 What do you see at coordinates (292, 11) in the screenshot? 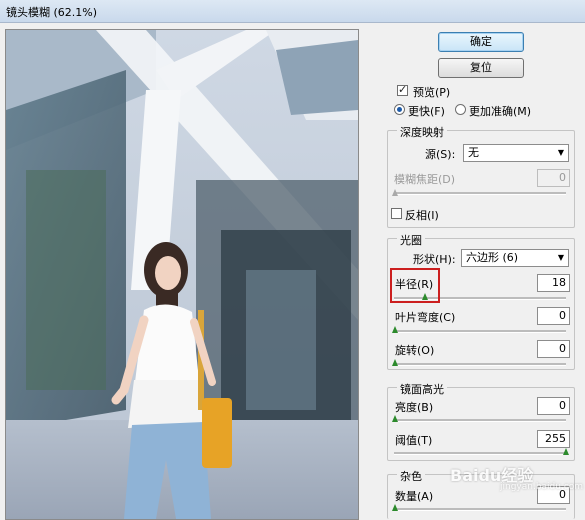
I see `title-bar: 镜头模糊 (62.1%)` at bounding box center [292, 11].